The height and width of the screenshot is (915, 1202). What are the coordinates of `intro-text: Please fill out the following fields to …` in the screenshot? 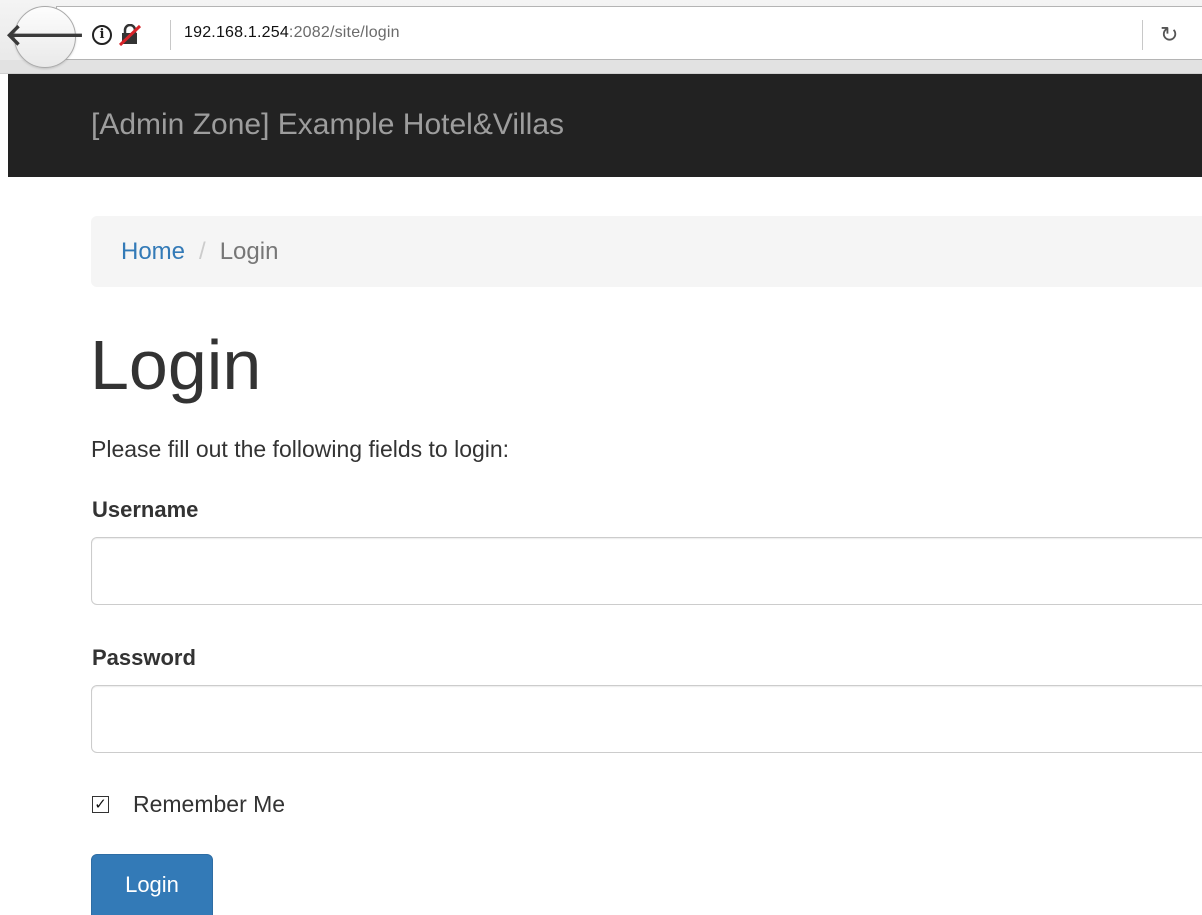 It's located at (300, 449).